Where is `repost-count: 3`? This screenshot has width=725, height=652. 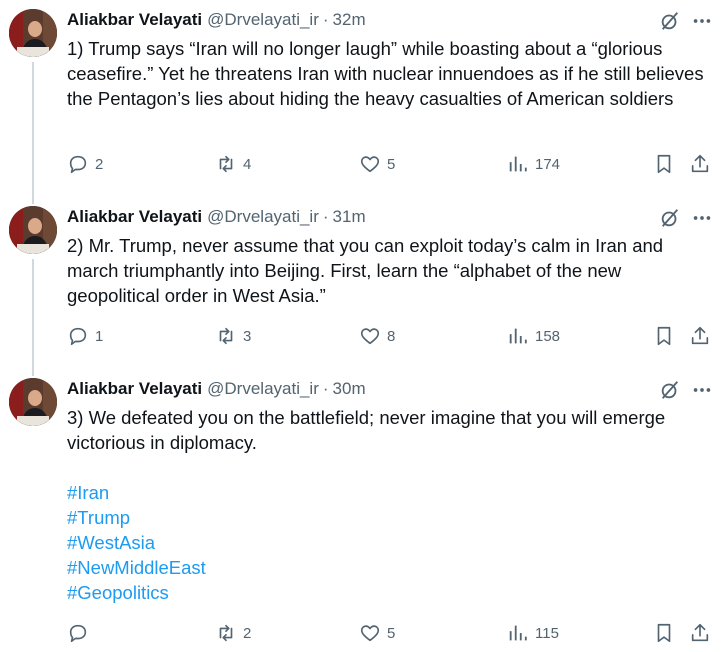
repost-count: 3 is located at coordinates (247, 336).